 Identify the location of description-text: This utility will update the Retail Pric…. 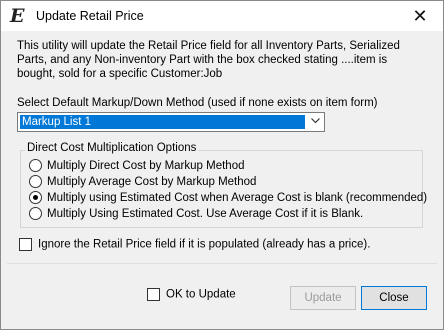
(208, 60).